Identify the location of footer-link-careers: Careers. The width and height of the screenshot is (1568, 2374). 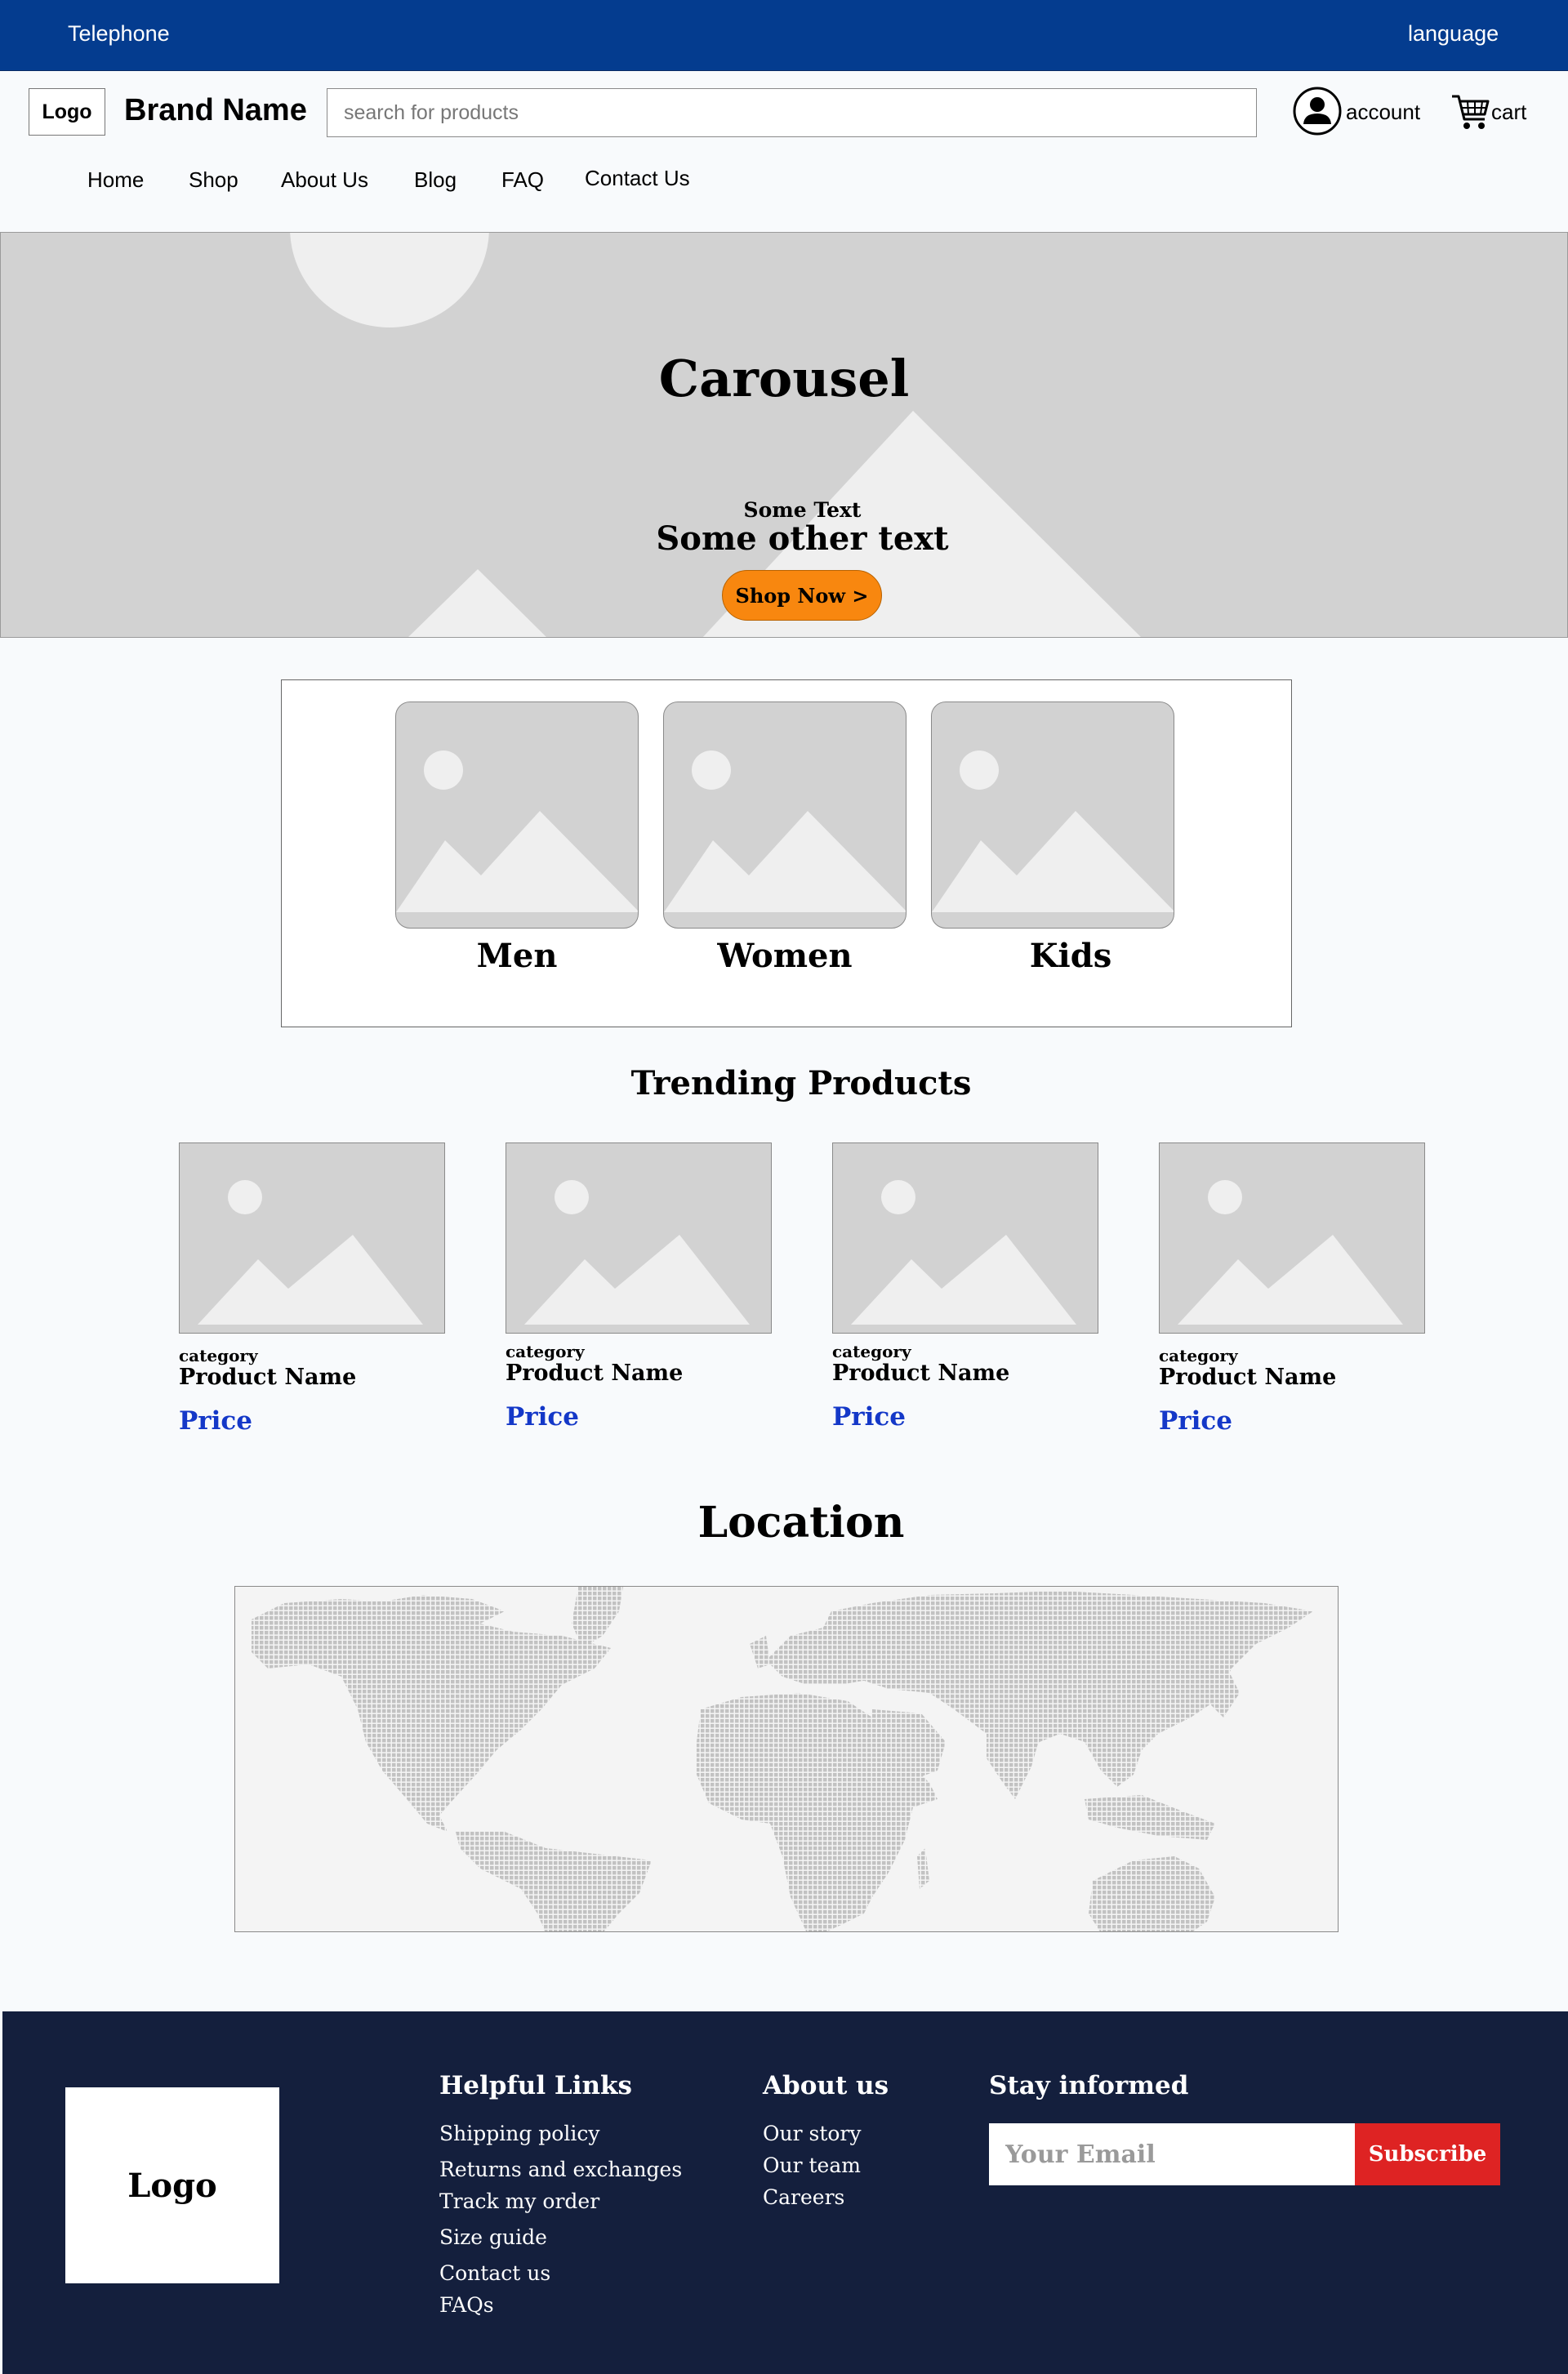
(803, 2197).